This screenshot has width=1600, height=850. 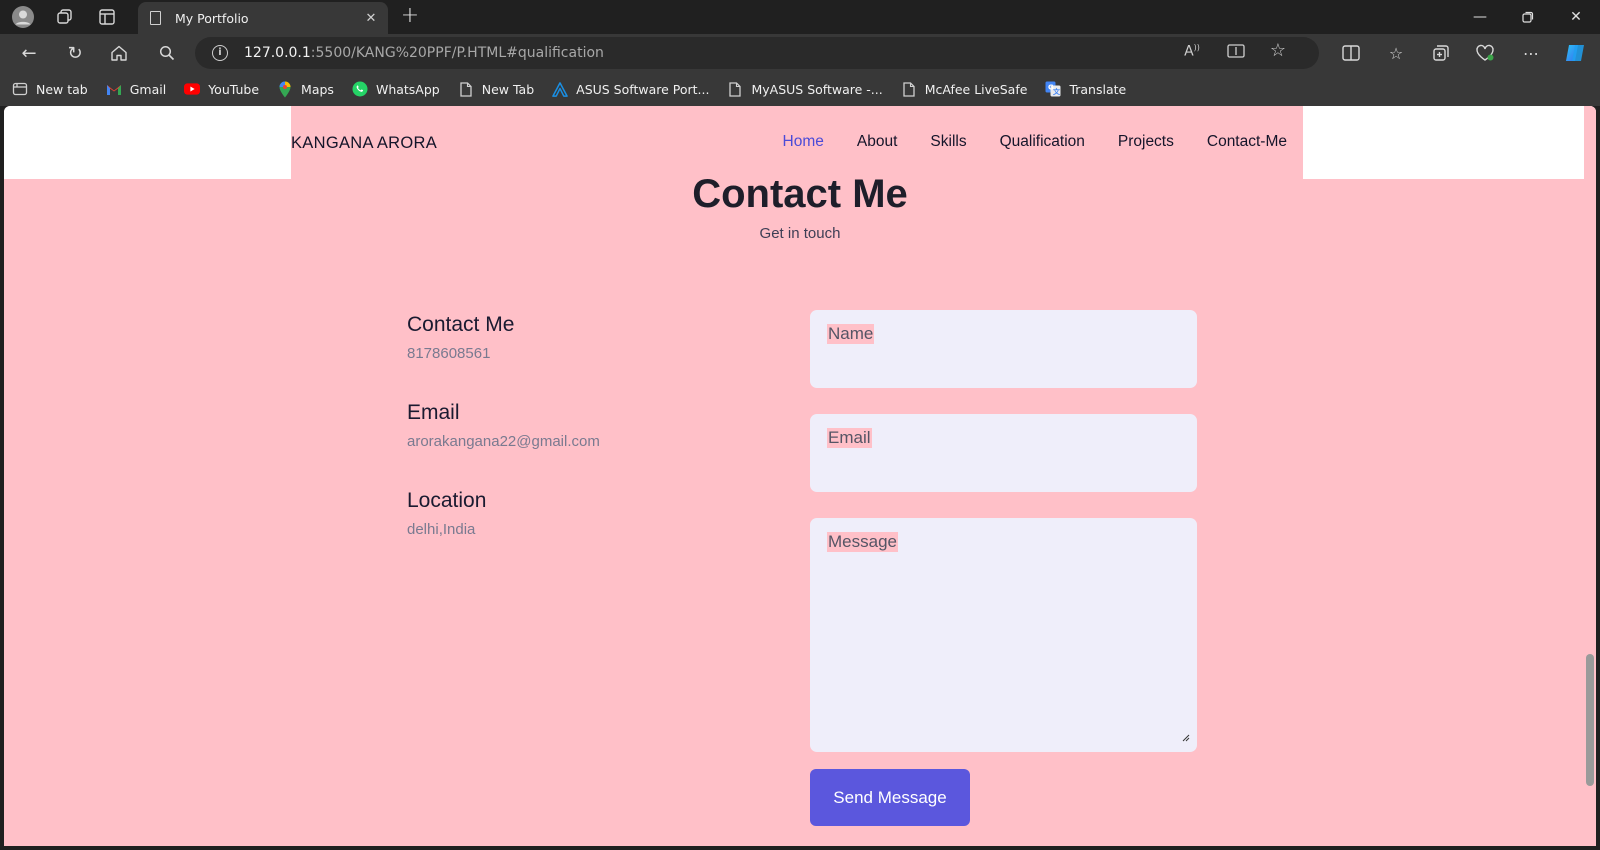 I want to click on name-input: Name, so click(x=1003, y=349).